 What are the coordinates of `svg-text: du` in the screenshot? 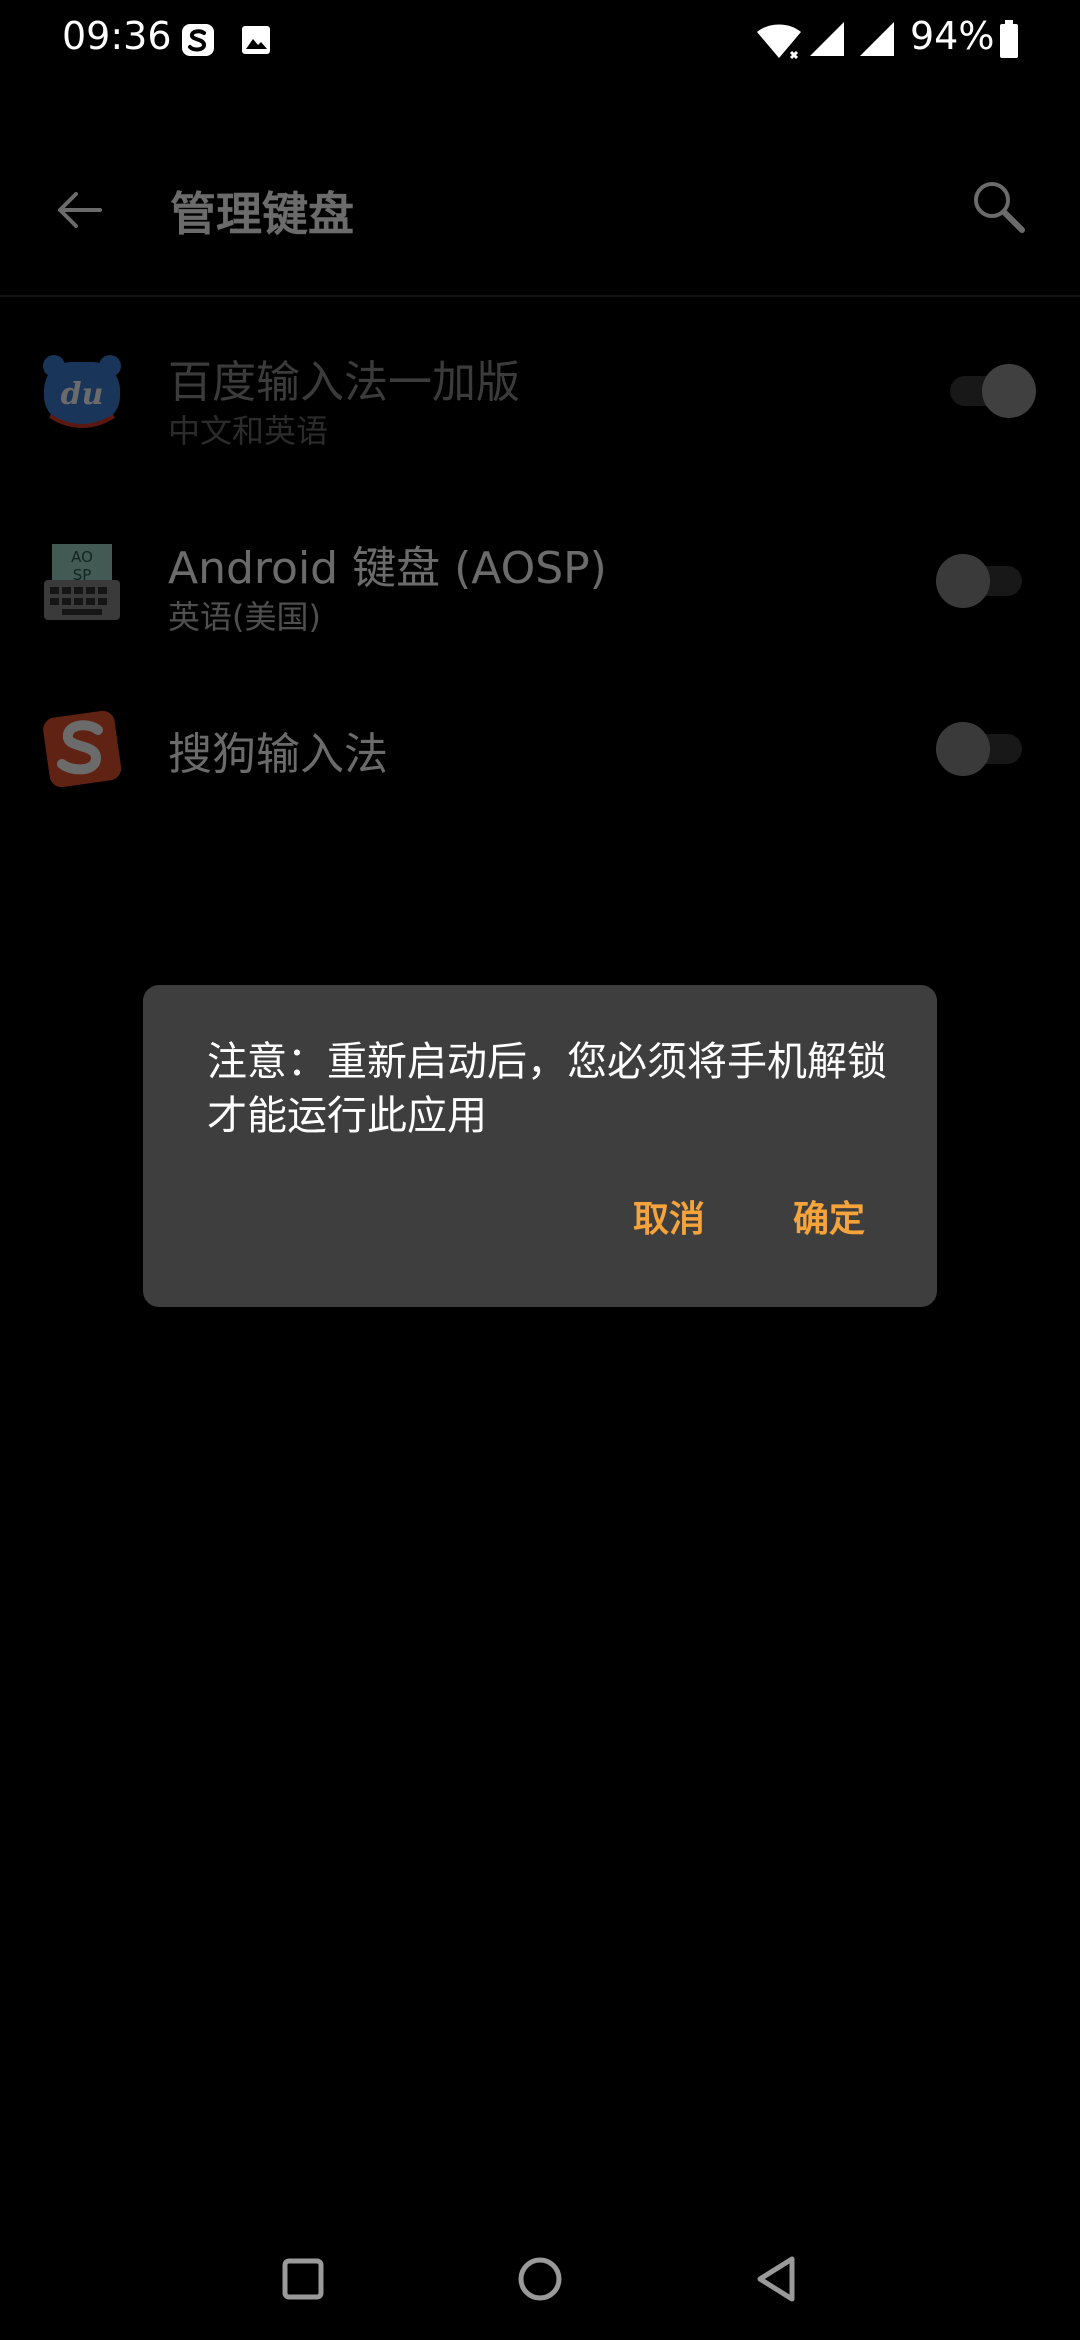 It's located at (82, 394).